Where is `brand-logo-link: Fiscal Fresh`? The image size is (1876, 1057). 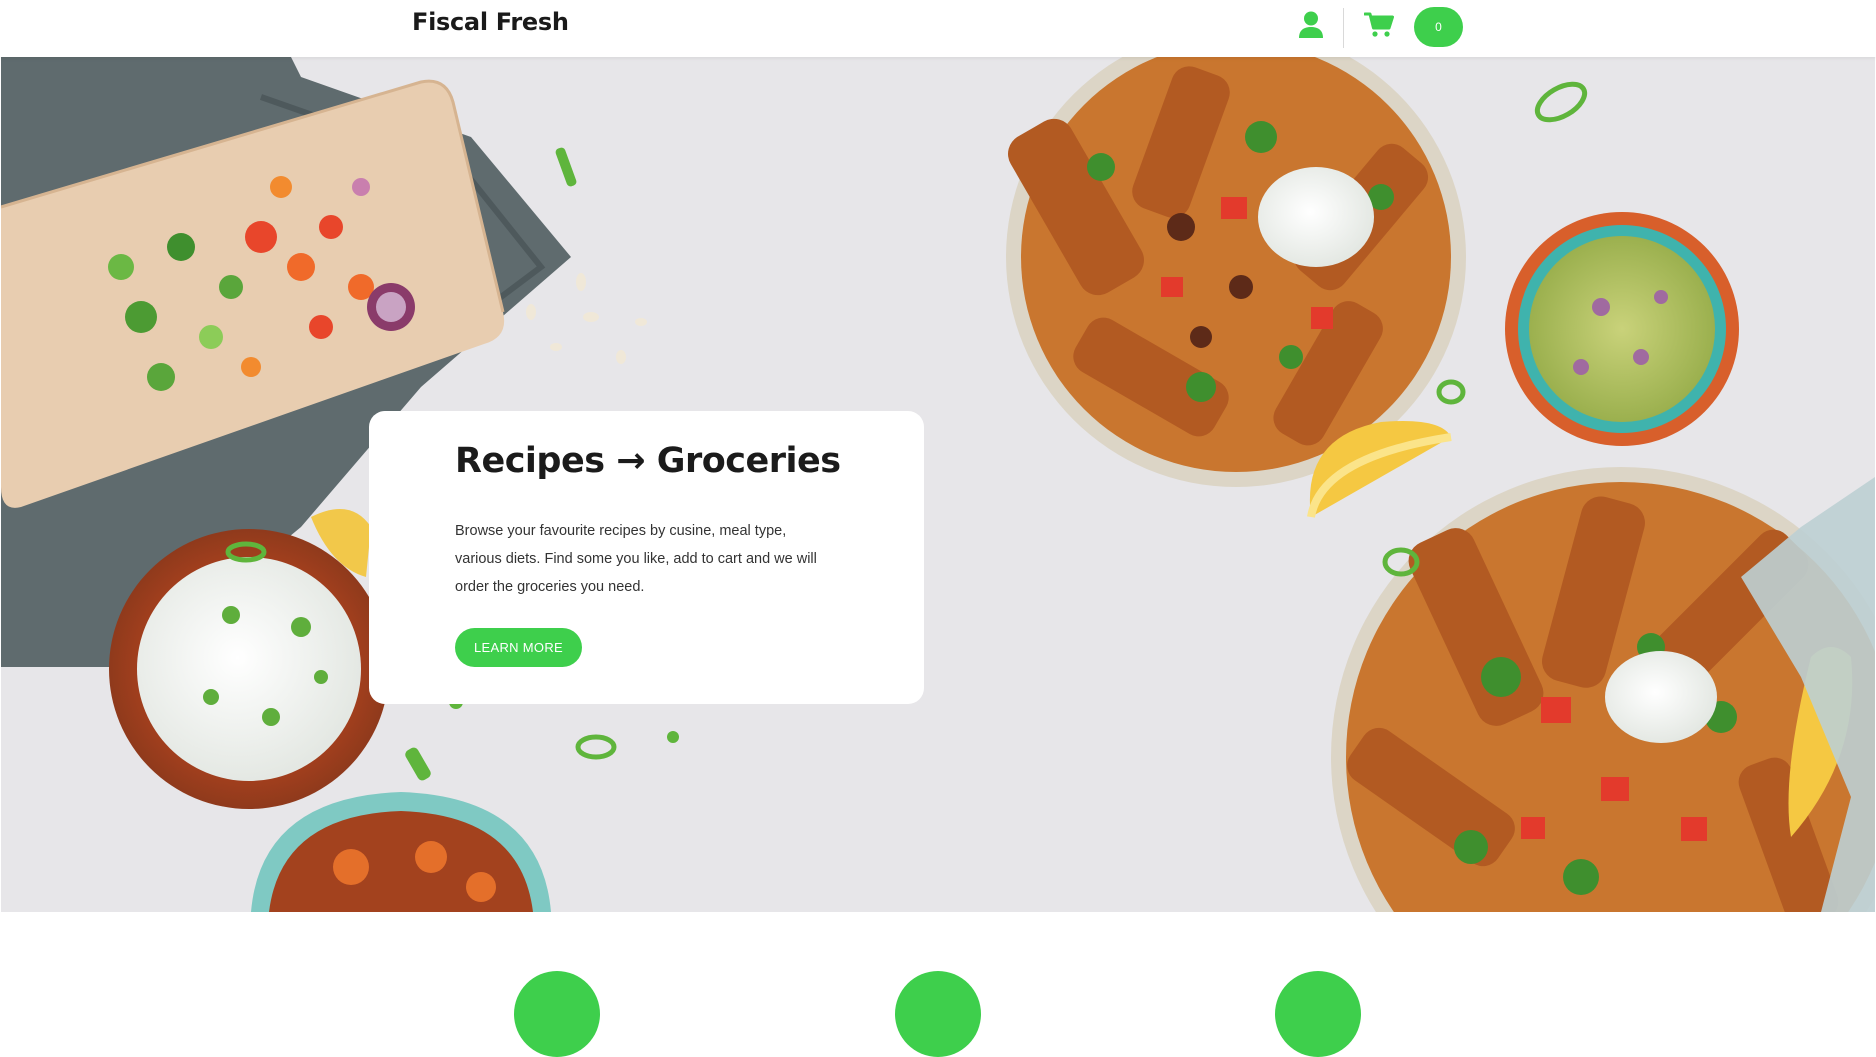
brand-logo-link: Fiscal Fresh is located at coordinates (490, 22).